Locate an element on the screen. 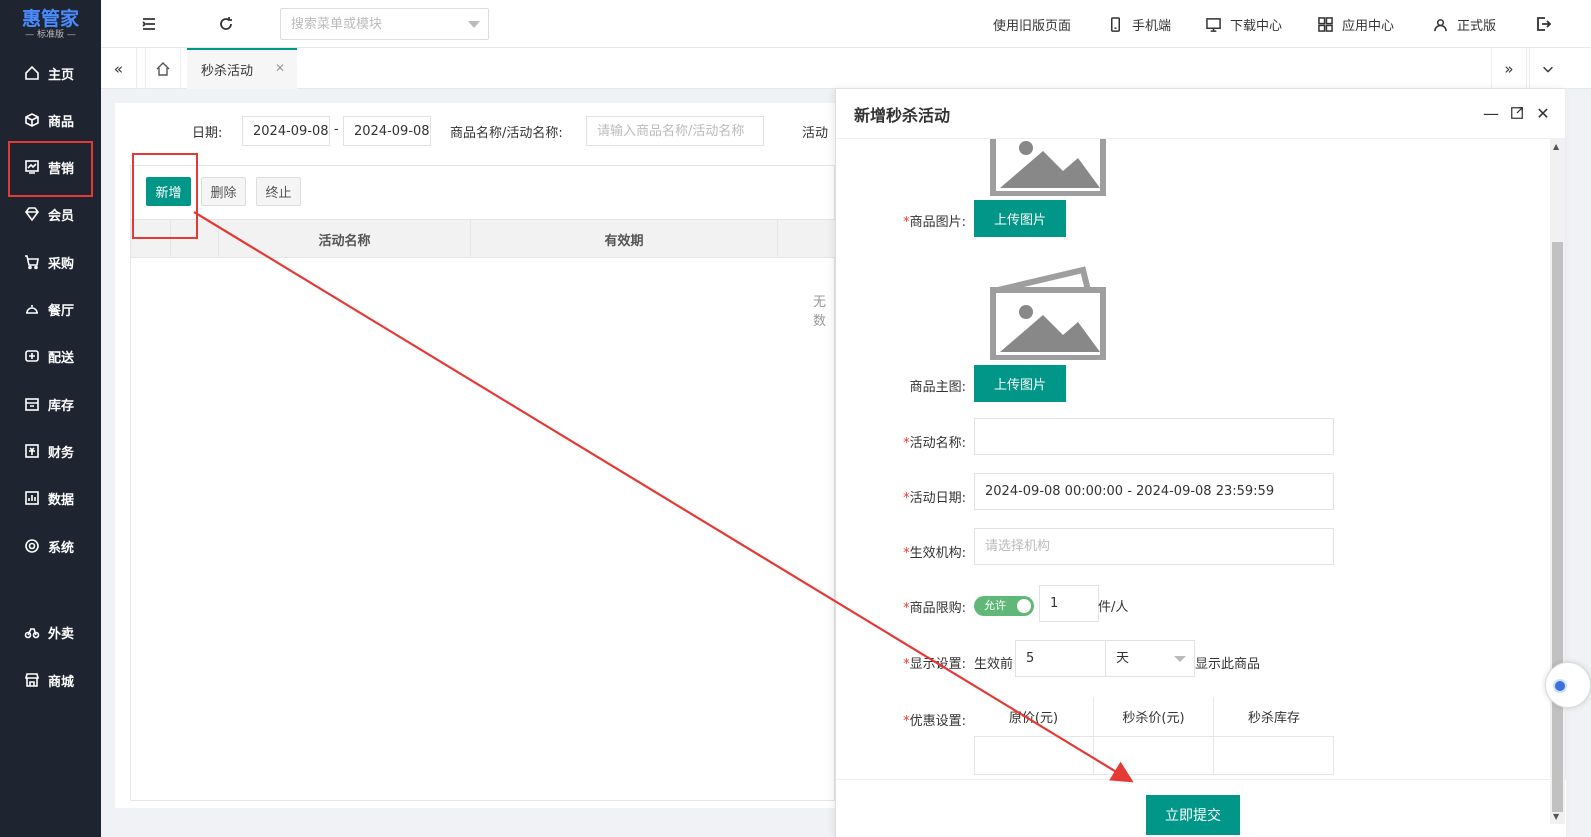 The width and height of the screenshot is (1591, 837). menu-search-input is located at coordinates (384, 24).